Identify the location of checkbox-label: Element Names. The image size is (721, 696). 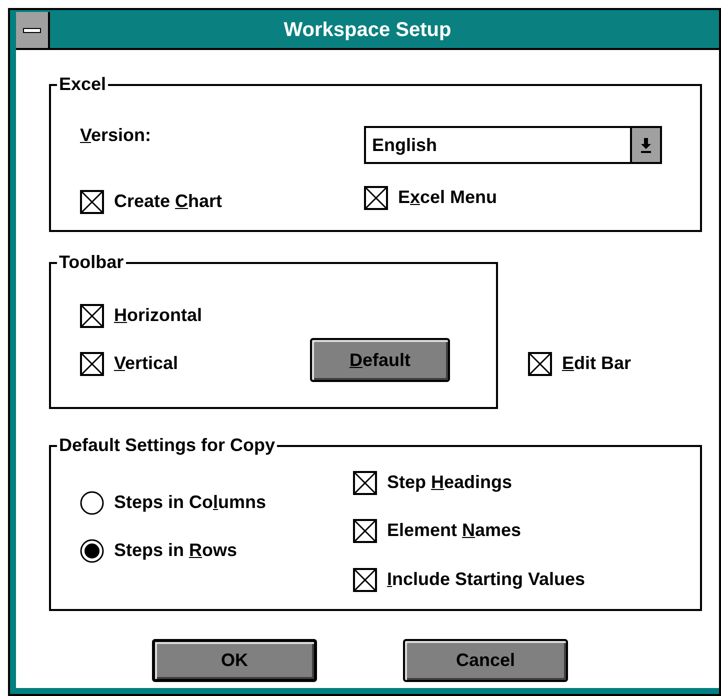
(454, 530).